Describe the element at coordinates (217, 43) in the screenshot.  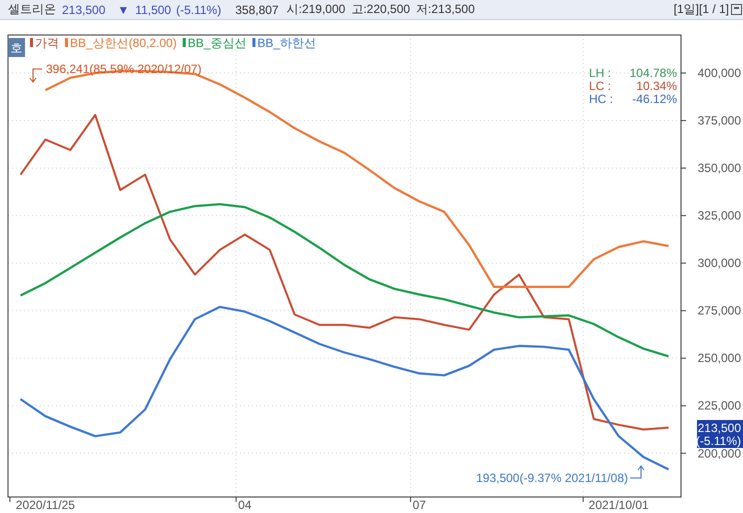
I see `legend-label: BB_중심선` at that location.